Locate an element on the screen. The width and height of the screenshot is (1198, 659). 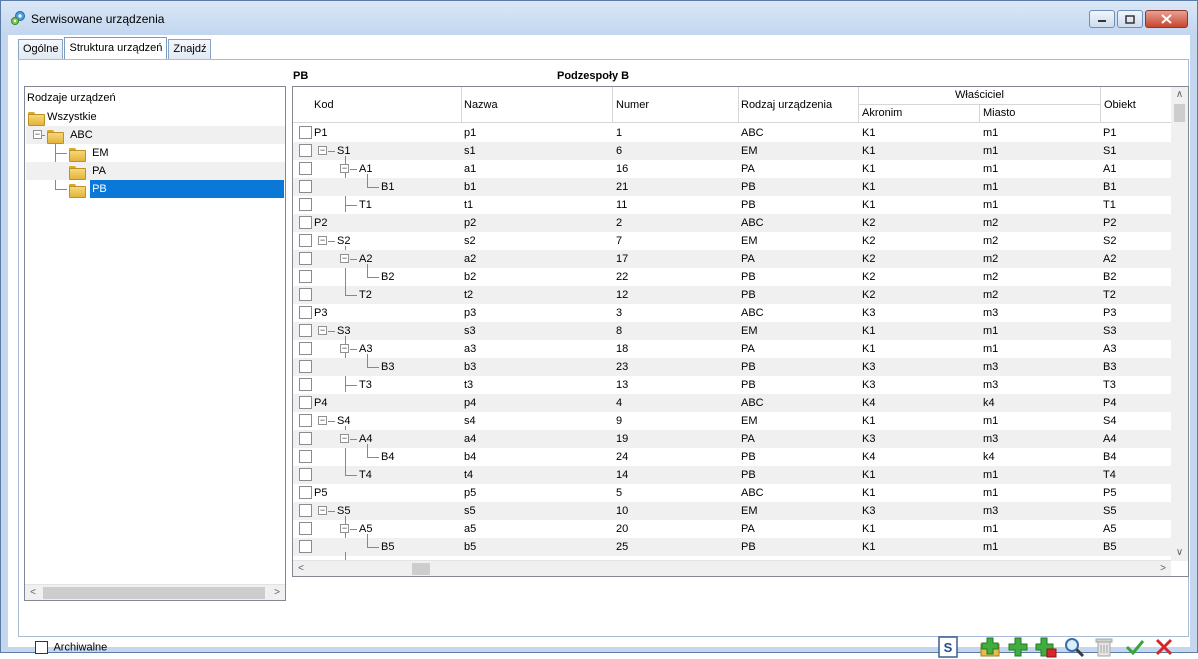
tree-node-all: Wszystkie is located at coordinates (62, 117).